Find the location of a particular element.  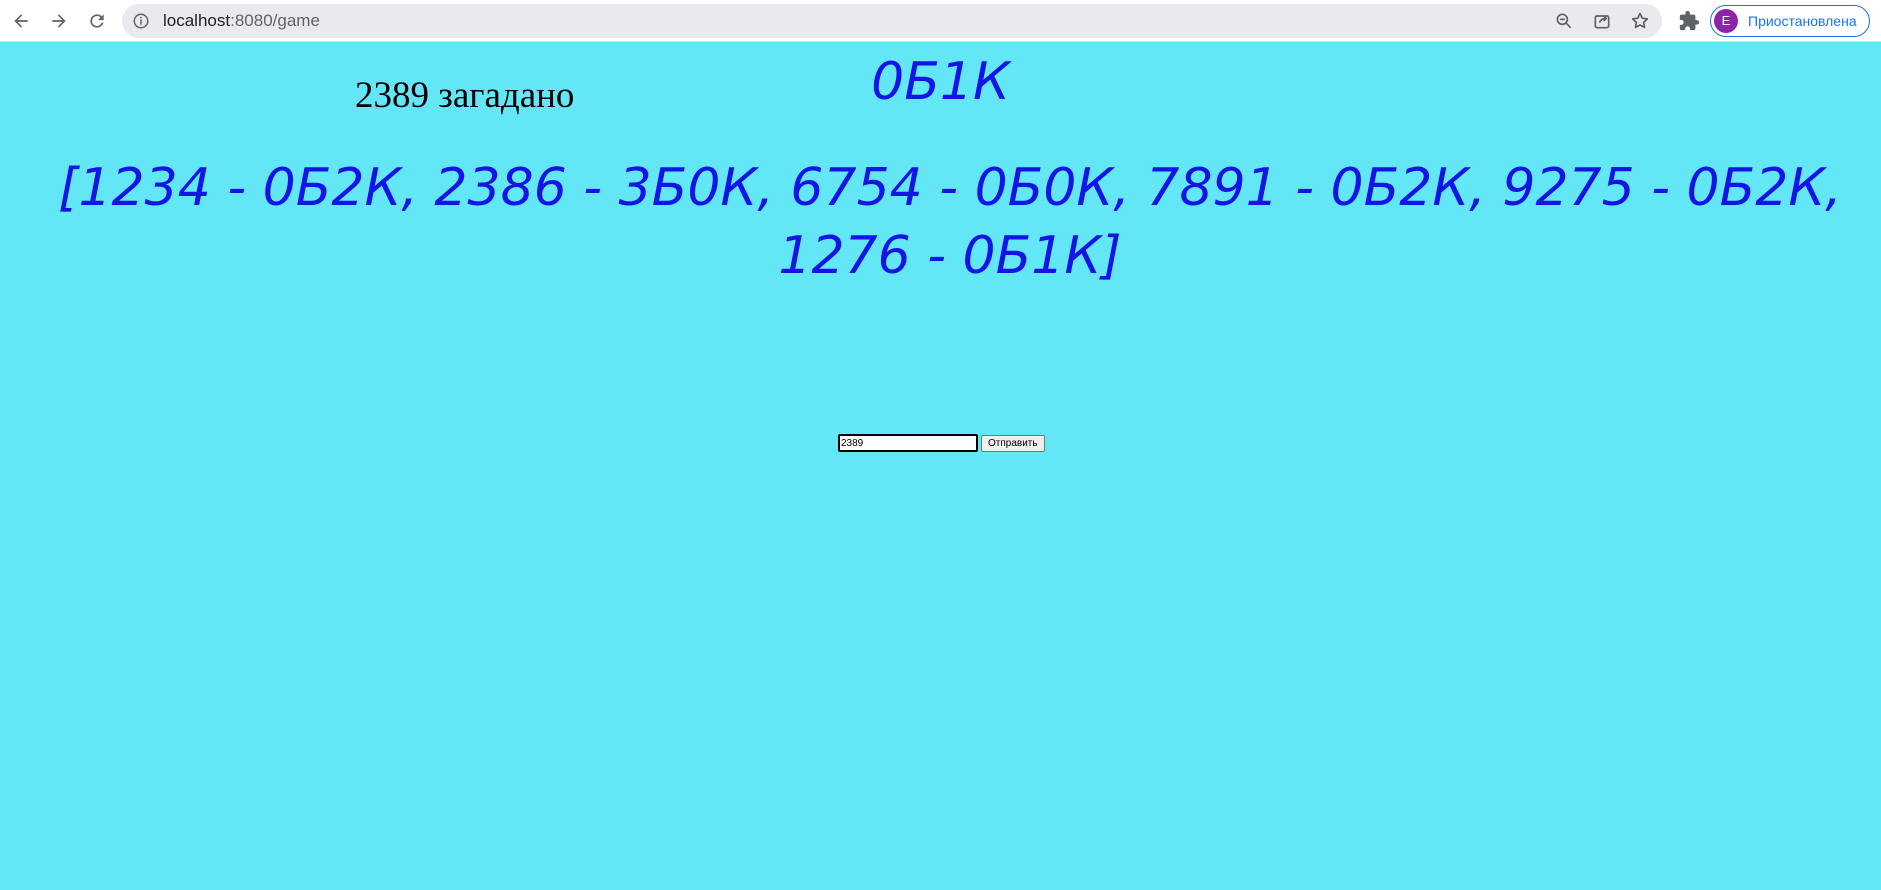

reload-icon is located at coordinates (97, 21).